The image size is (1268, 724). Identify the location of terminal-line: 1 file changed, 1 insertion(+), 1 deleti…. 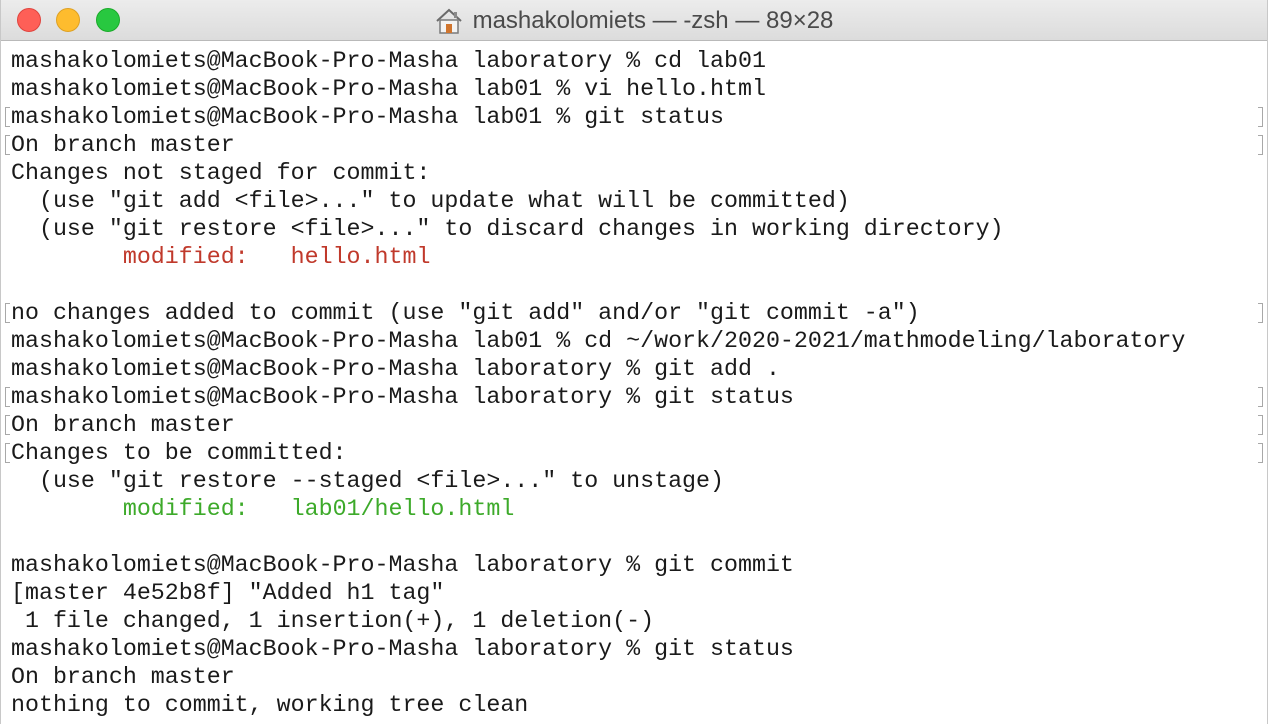
(333, 621).